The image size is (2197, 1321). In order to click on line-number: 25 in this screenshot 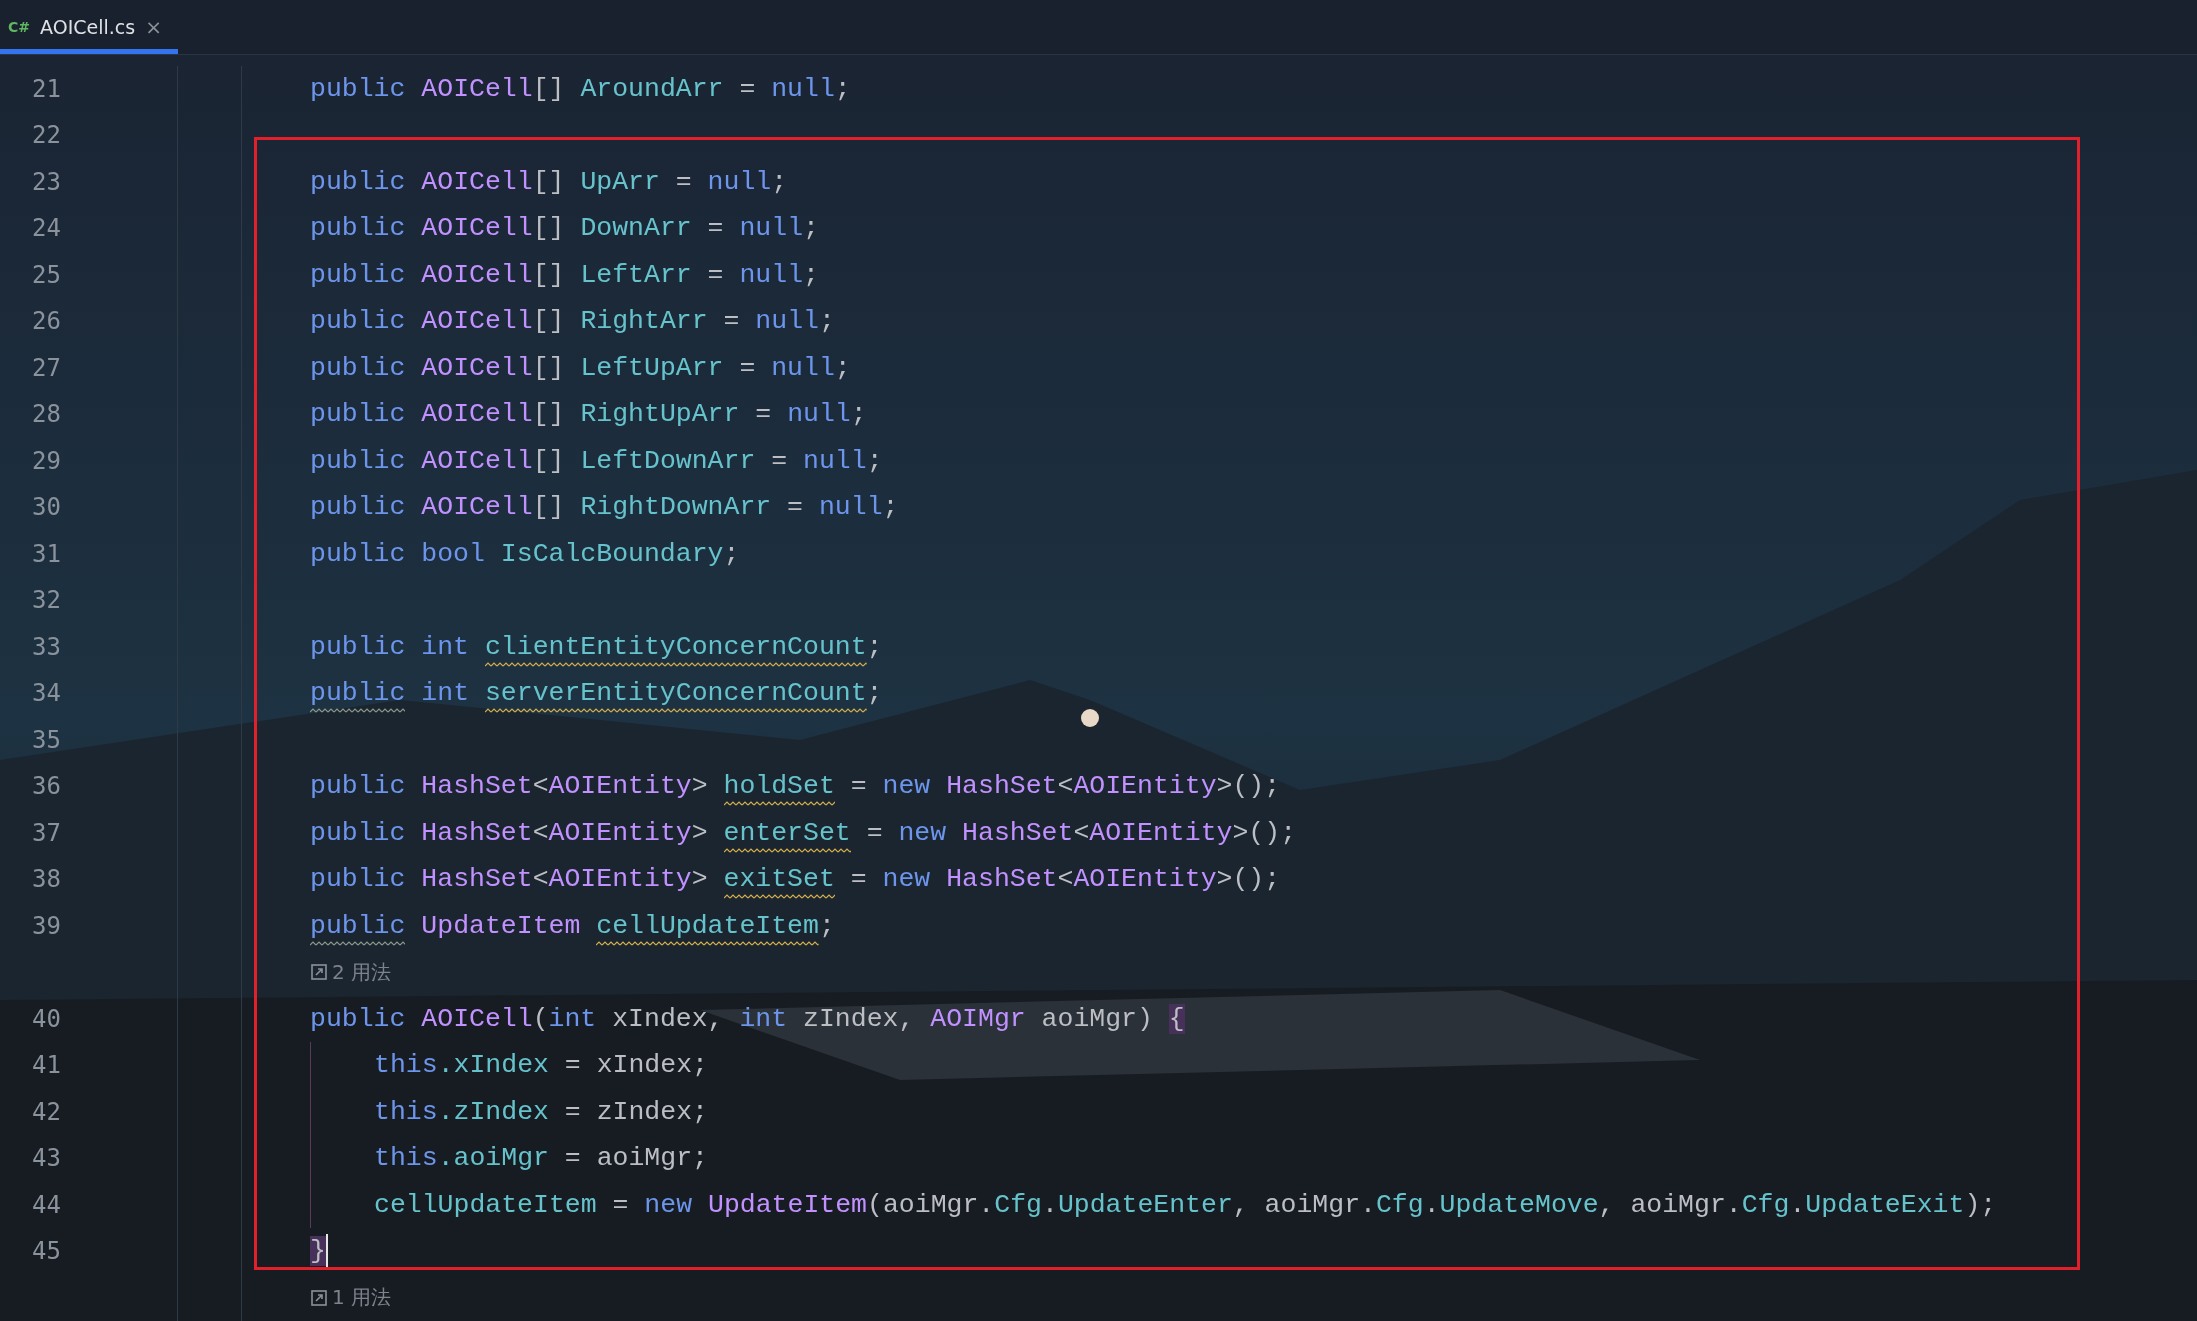, I will do `click(46, 274)`.